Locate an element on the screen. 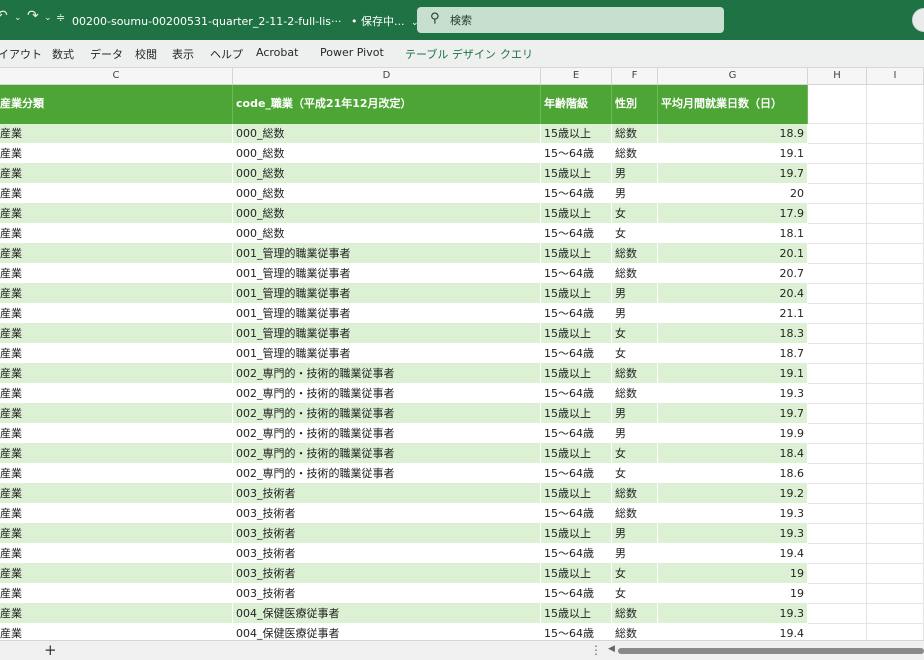  header-occupation-code: code_職業（平成21年12月改定） is located at coordinates (387, 104).